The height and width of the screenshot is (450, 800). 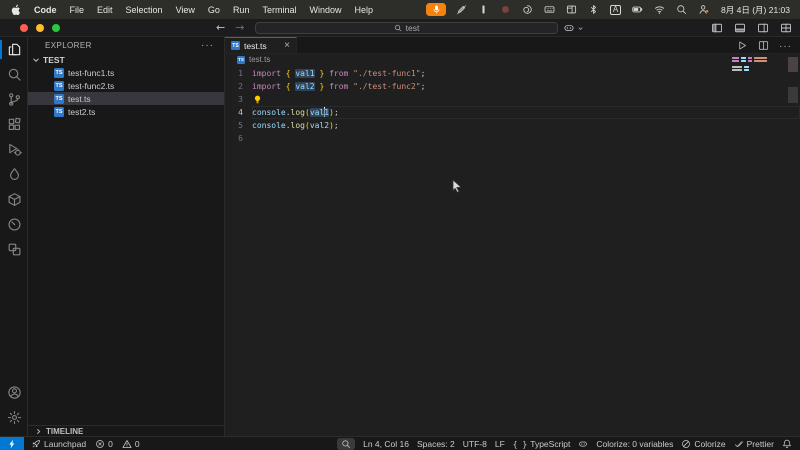 I want to click on bluetooth-icon, so click(x=593, y=9).